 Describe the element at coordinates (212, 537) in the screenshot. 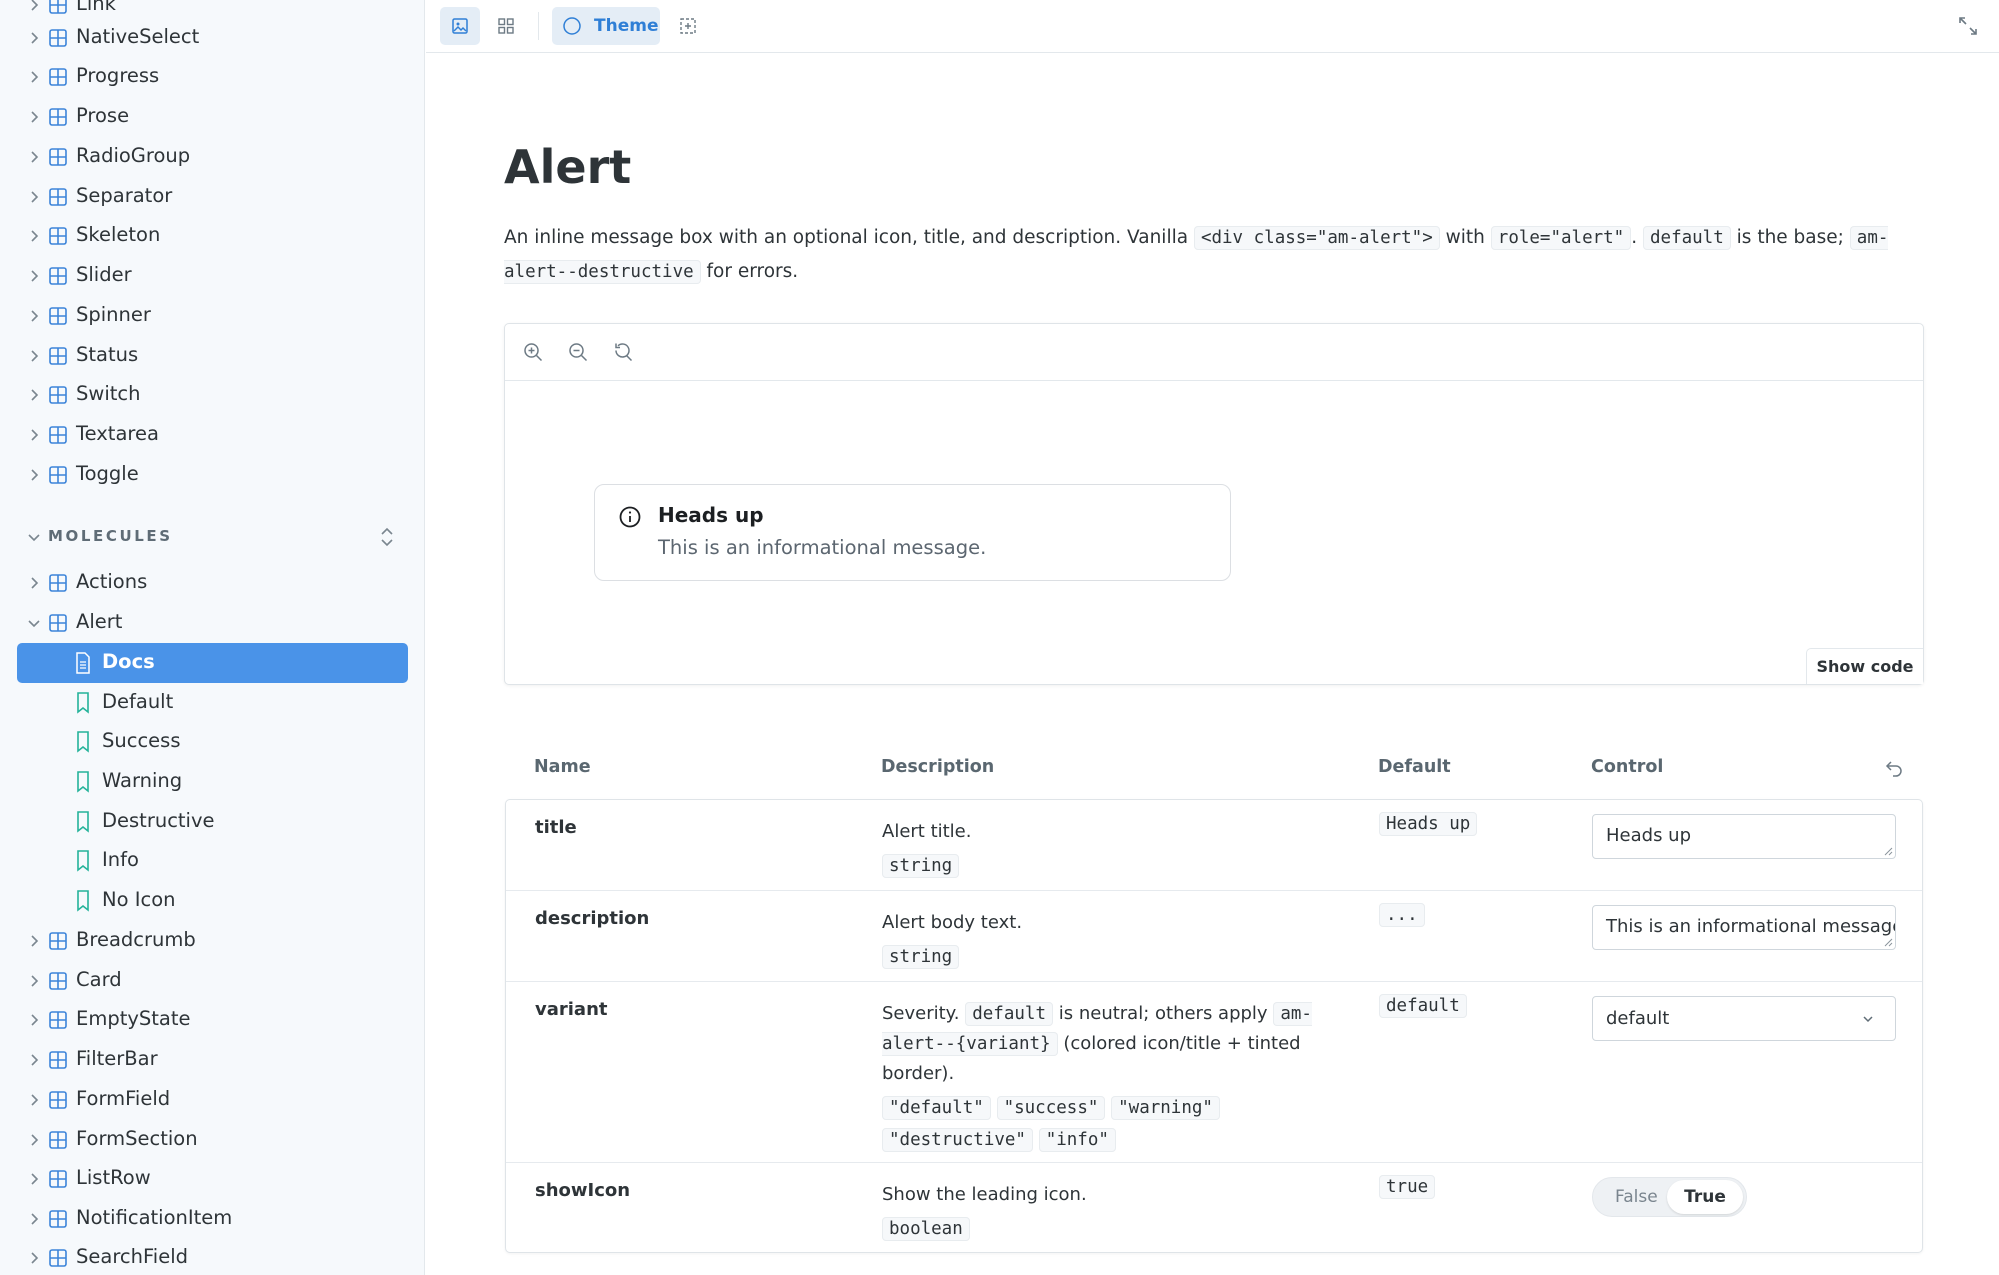

I see `sidebar-section-molecules: MOLECULES` at that location.